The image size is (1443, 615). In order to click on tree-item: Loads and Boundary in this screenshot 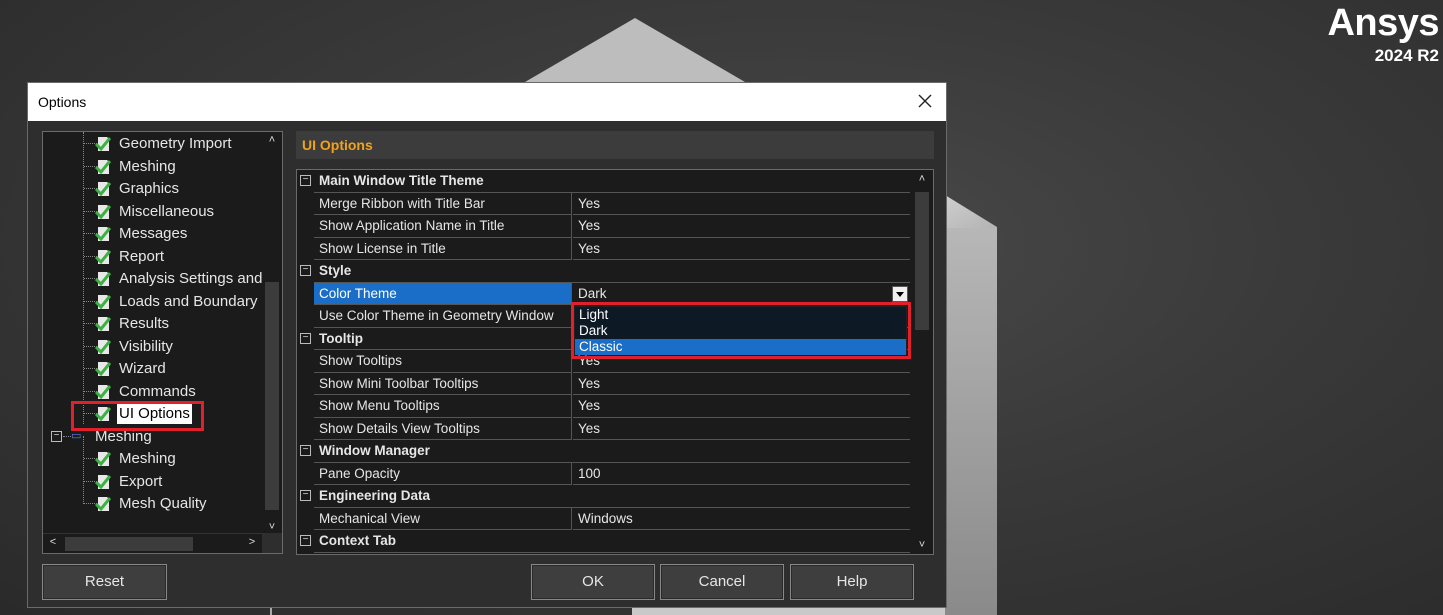, I will do `click(153, 301)`.